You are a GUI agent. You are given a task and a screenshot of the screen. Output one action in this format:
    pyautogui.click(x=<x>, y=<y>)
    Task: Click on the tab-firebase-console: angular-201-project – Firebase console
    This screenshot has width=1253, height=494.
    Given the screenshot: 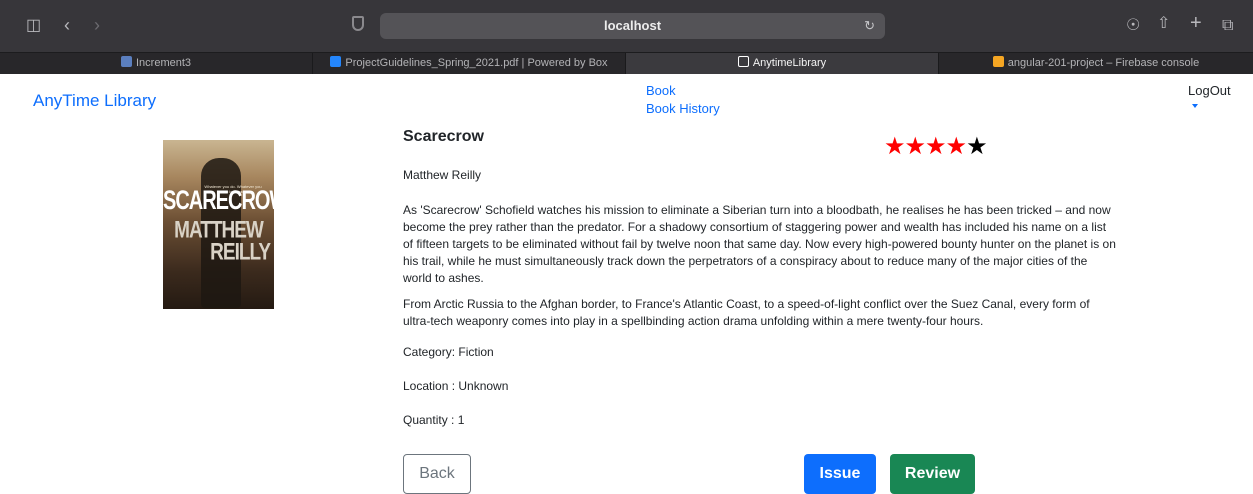 What is the action you would take?
    pyautogui.click(x=1096, y=63)
    